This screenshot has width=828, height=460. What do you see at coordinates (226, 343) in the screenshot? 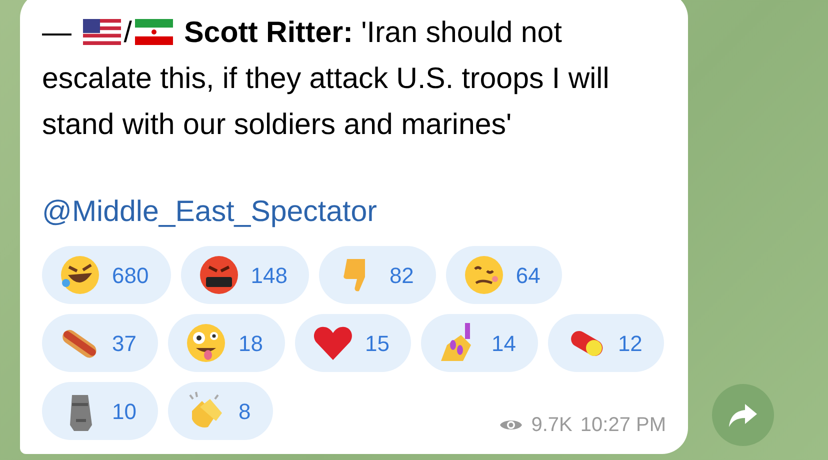
I see `reaction-button: 18` at bounding box center [226, 343].